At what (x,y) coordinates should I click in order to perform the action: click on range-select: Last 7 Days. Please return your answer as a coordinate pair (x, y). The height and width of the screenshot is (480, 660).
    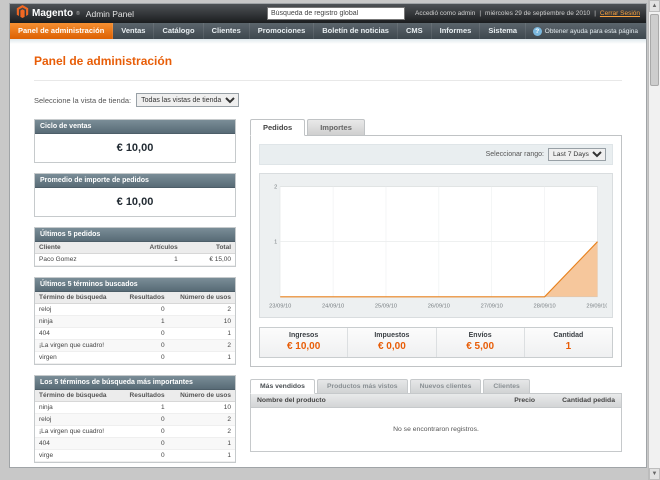
    Looking at the image, I should click on (577, 154).